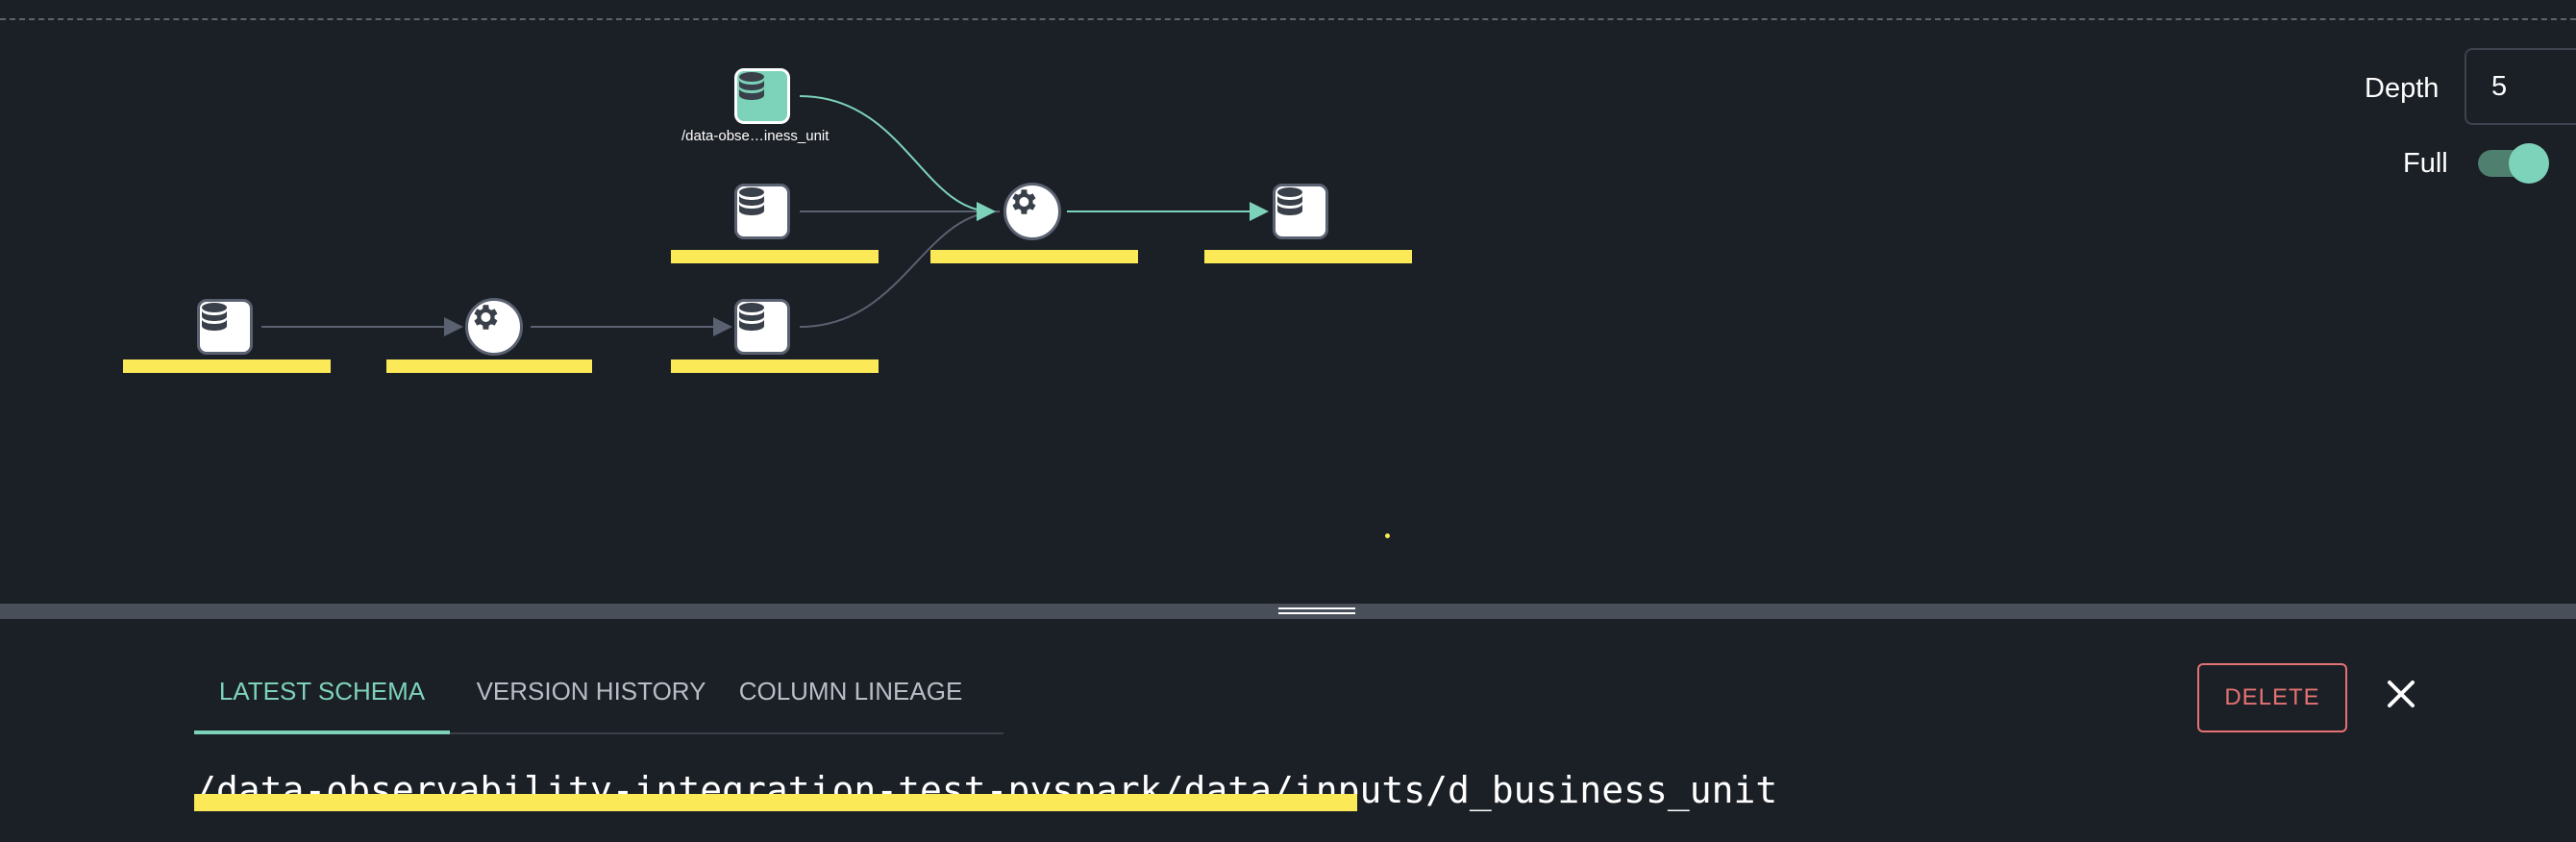 The image size is (2576, 842). I want to click on tab-column-lineage: COLUMN LINEAGE, so click(851, 696).